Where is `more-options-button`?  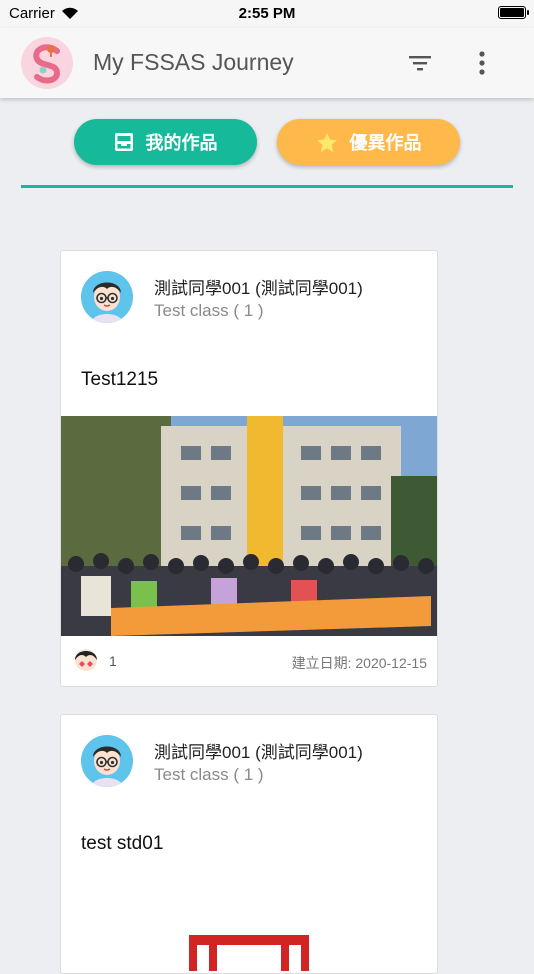
more-options-button is located at coordinates (482, 63).